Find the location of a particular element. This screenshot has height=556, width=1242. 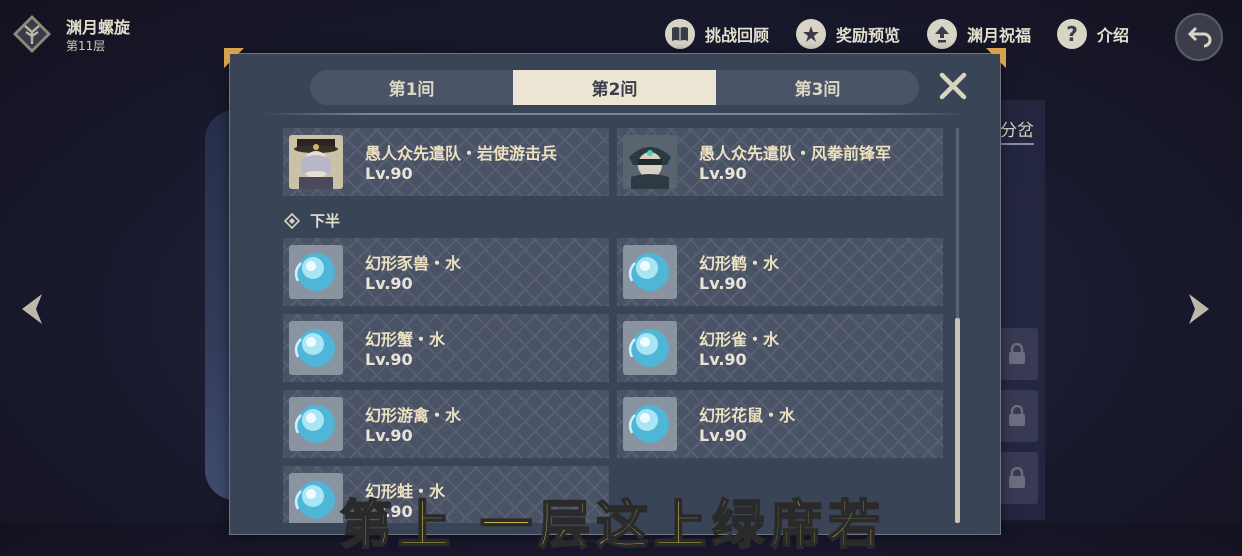

rock-skirmisher-portrait is located at coordinates (316, 162).